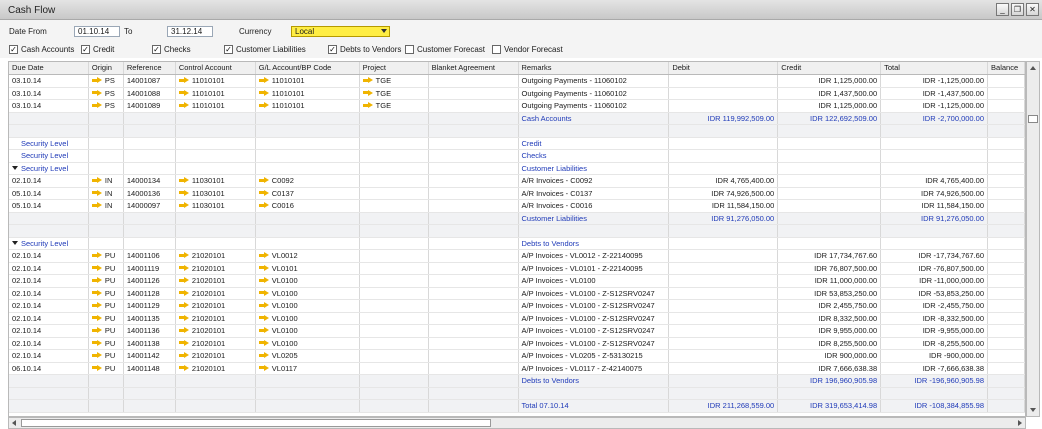 This screenshot has height=429, width=1042. What do you see at coordinates (517, 168) in the screenshot?
I see `table-row: Security Level Customer Liabilities` at bounding box center [517, 168].